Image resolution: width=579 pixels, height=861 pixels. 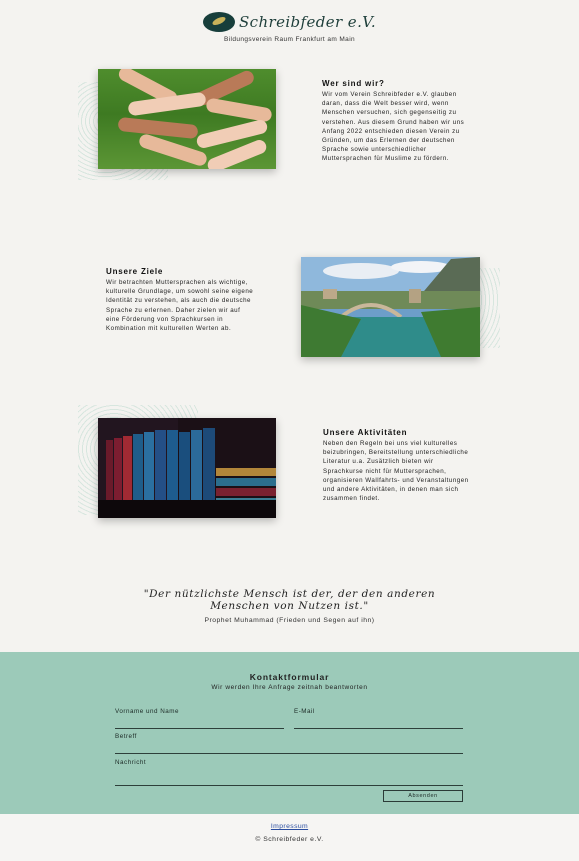 I want to click on books-photo, so click(x=187, y=468).